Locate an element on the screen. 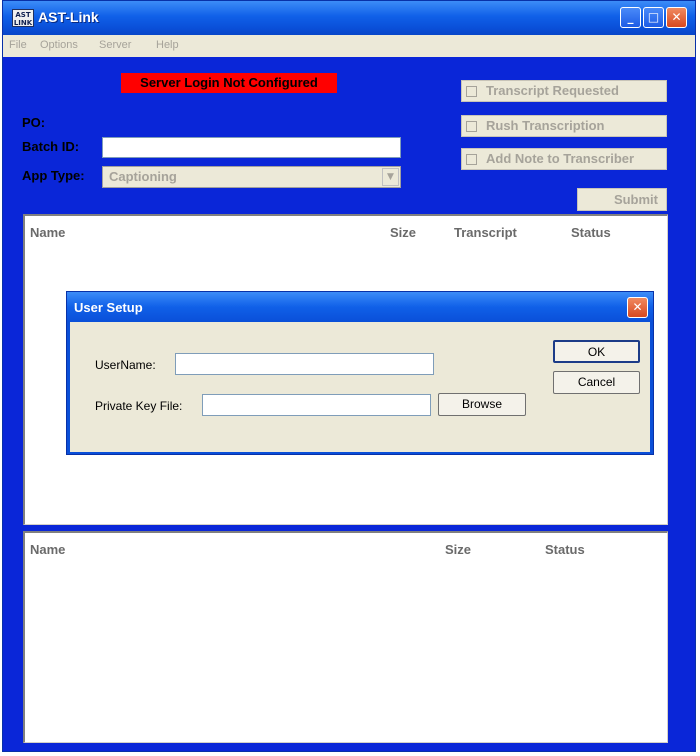  po-label: PO: is located at coordinates (34, 122).